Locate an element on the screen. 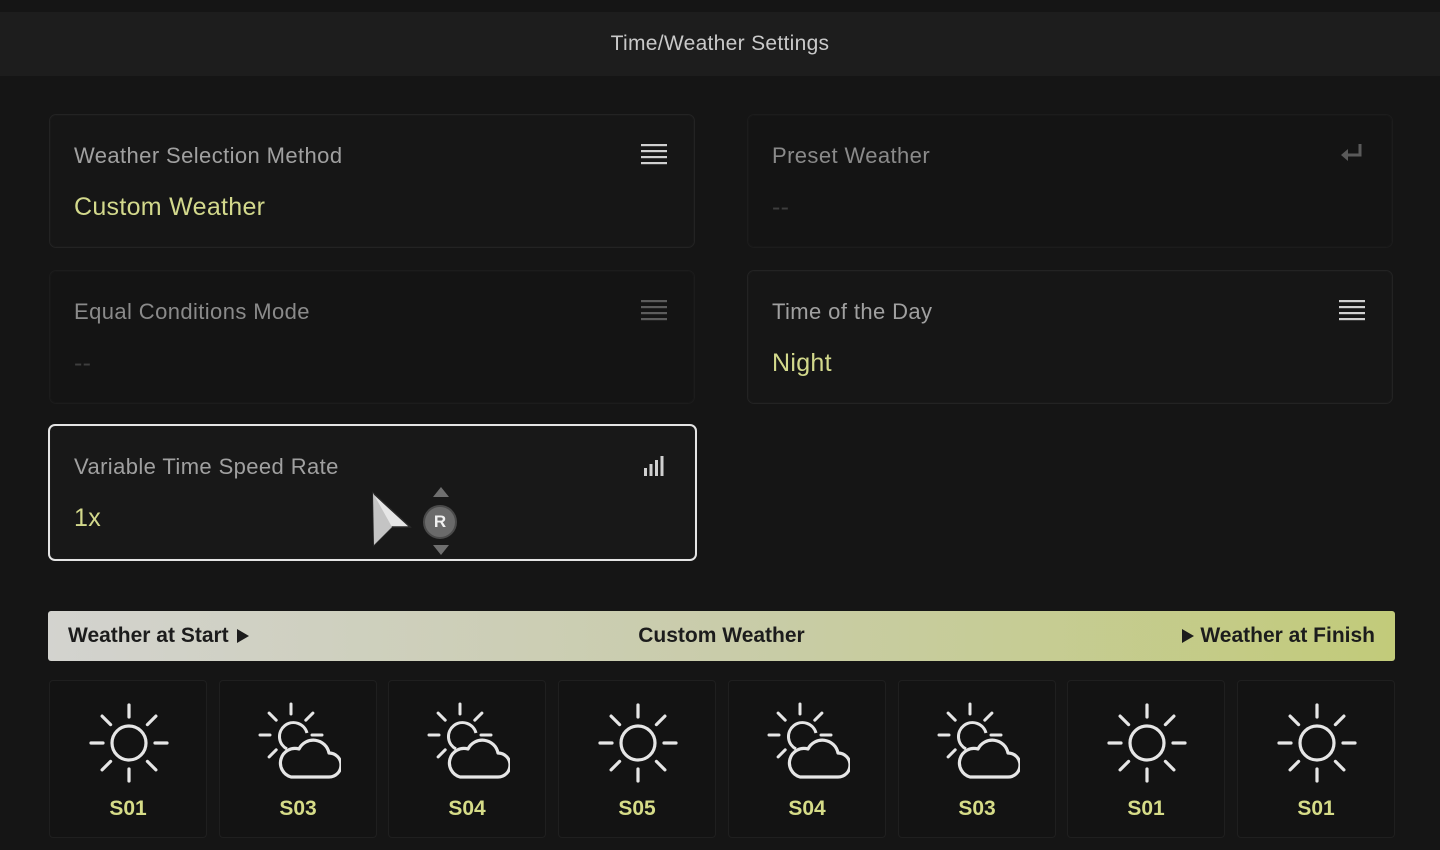 This screenshot has width=1440, height=850. page-title: Time/Weather Settings is located at coordinates (720, 44).